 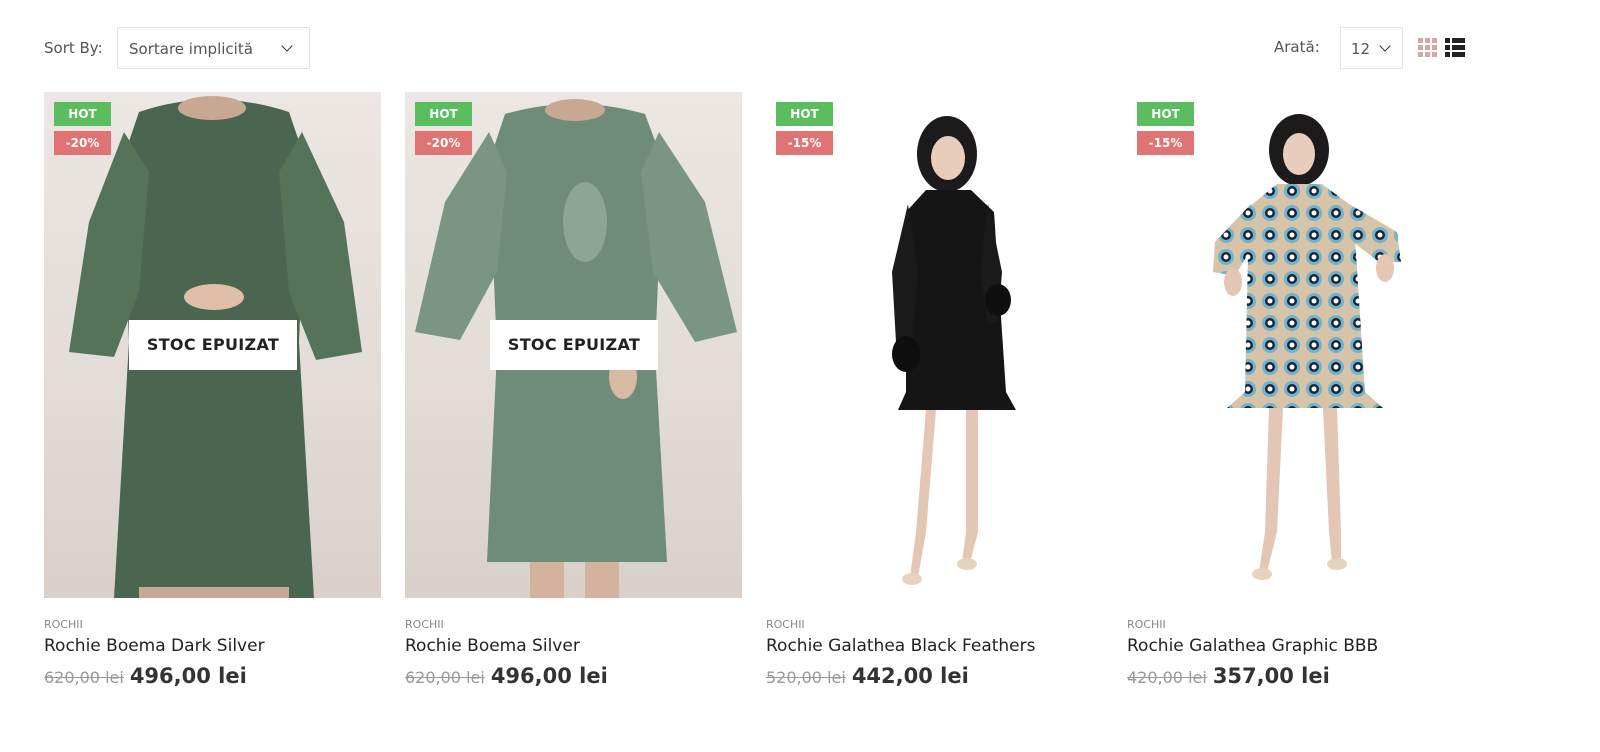 What do you see at coordinates (573, 646) in the screenshot?
I see `product-title: Rochie Boema Silver` at bounding box center [573, 646].